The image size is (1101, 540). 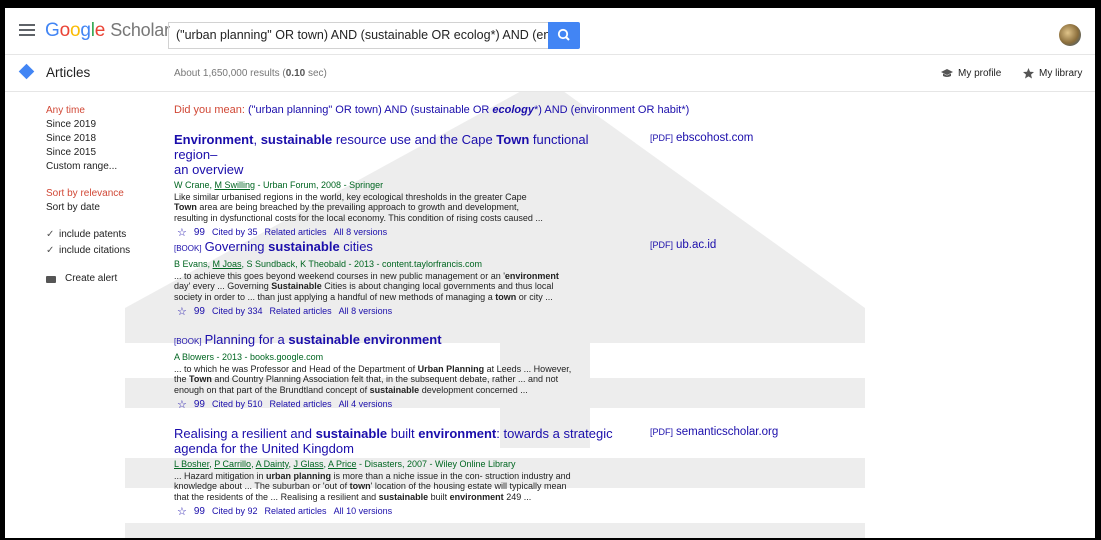 I want to click on sort-by-relevance: Sort by relevance, so click(x=88, y=194).